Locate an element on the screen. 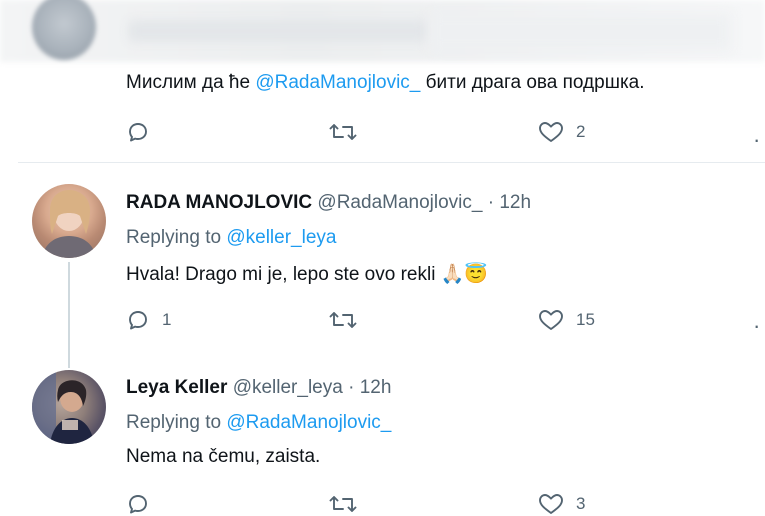 The width and height of the screenshot is (765, 516). reply-button: 1 is located at coordinates (148, 320).